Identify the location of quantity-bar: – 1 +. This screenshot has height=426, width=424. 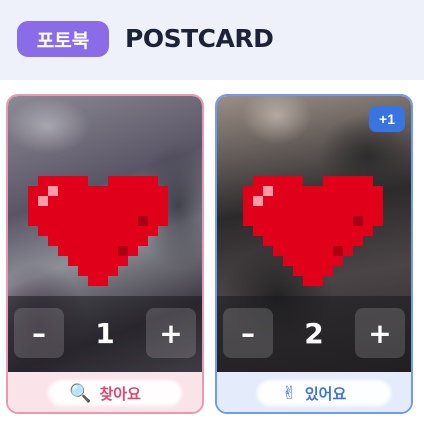
(105, 334).